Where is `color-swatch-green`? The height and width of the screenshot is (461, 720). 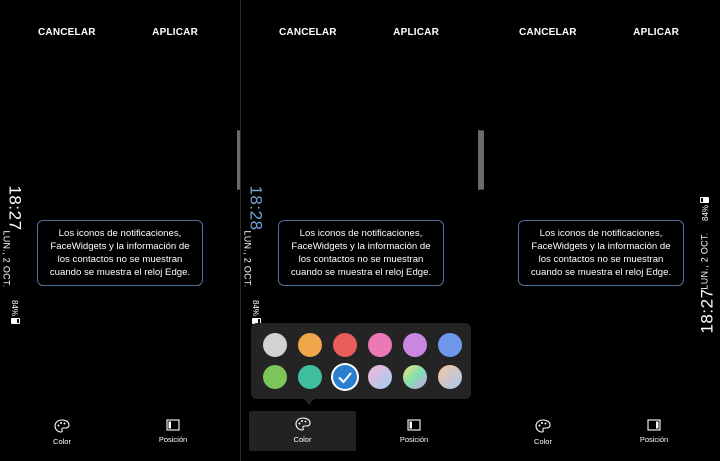 color-swatch-green is located at coordinates (275, 377).